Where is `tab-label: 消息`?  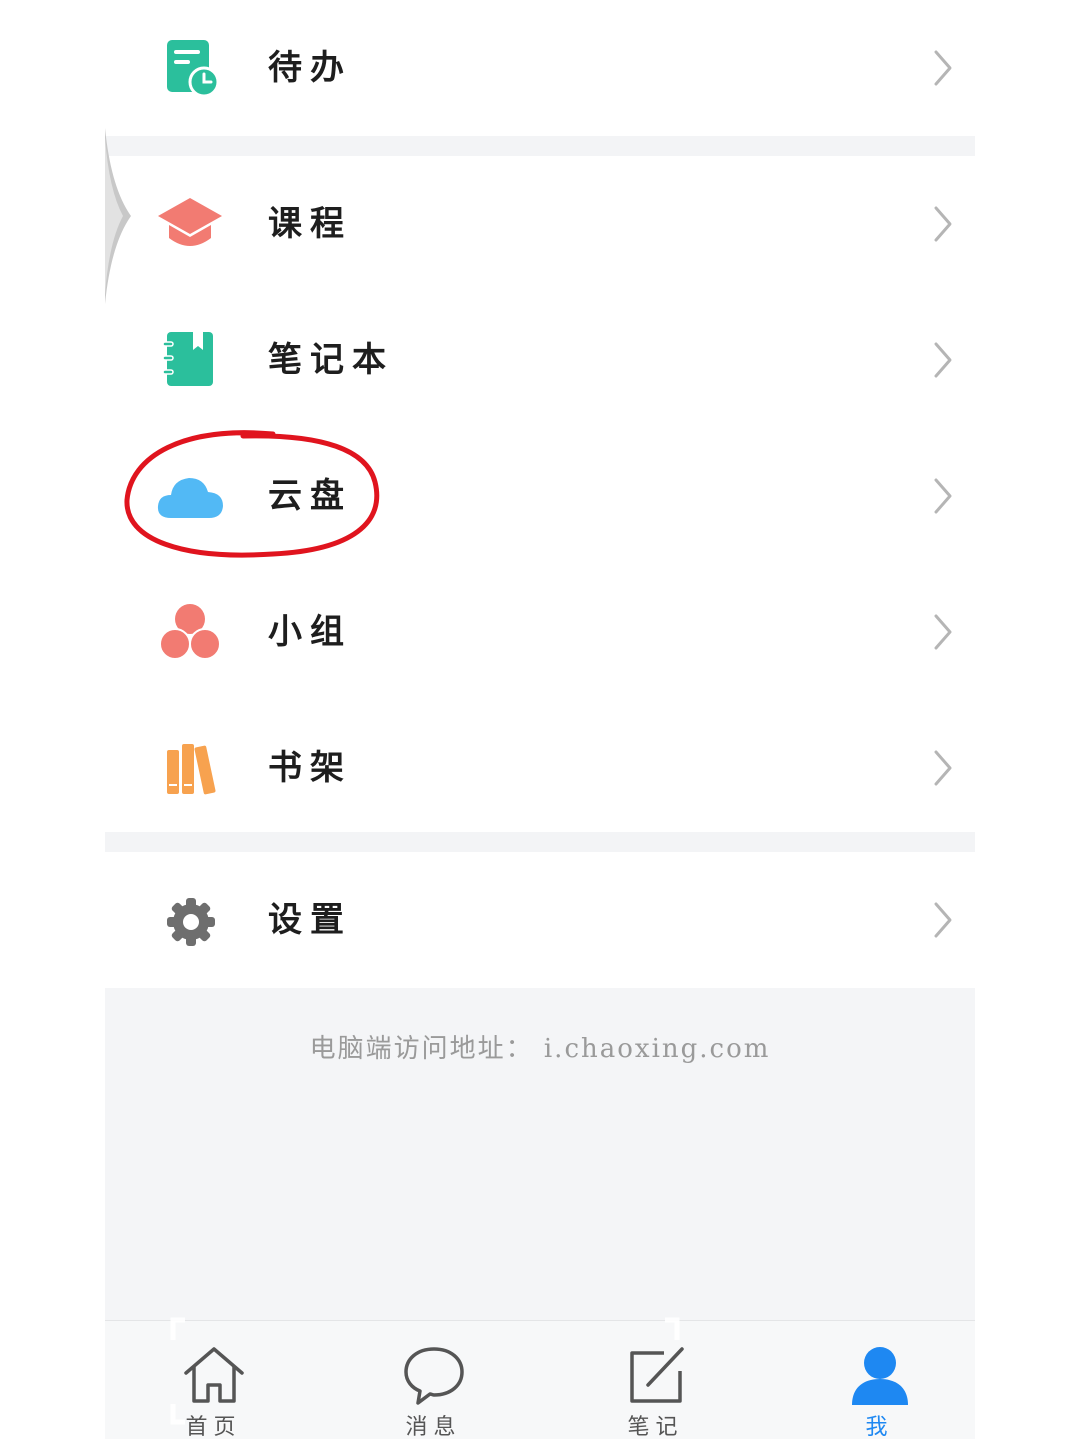 tab-label: 消息 is located at coordinates (433, 1427).